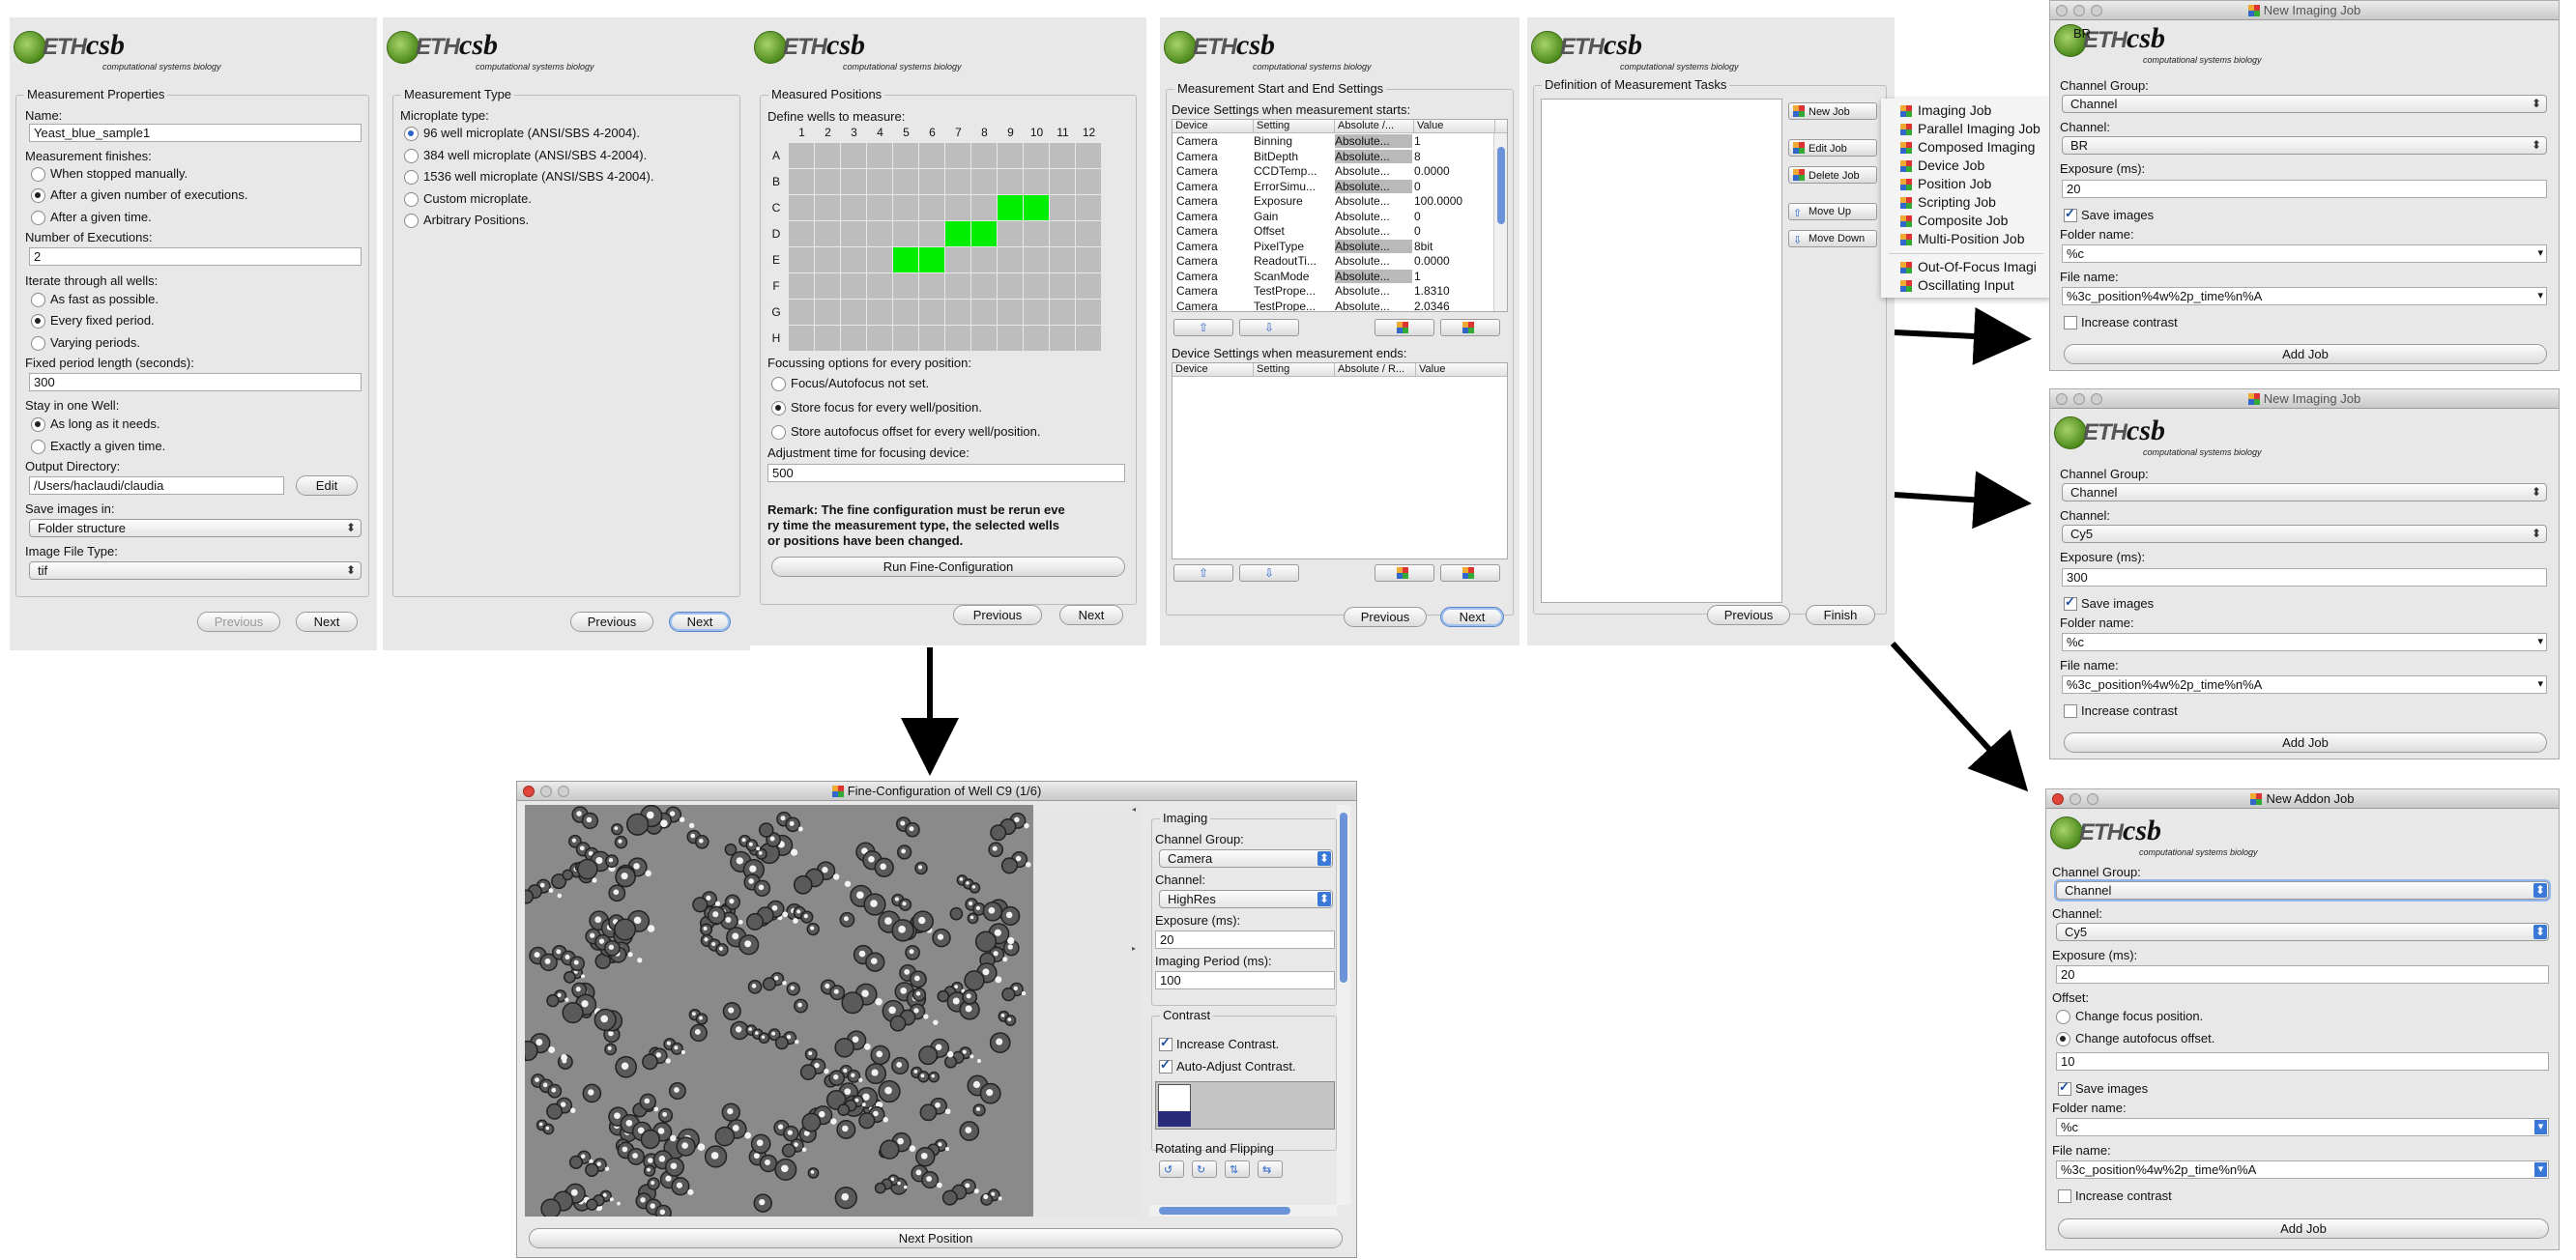  Describe the element at coordinates (1963, 336) in the screenshot. I see `arrow-to-job1` at that location.